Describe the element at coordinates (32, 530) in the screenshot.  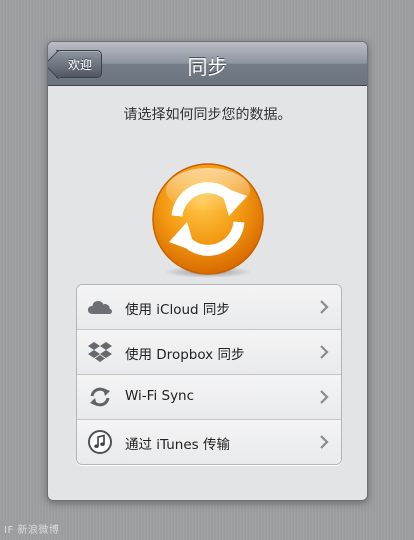
I see `watermark-text: IF 新浪微博` at that location.